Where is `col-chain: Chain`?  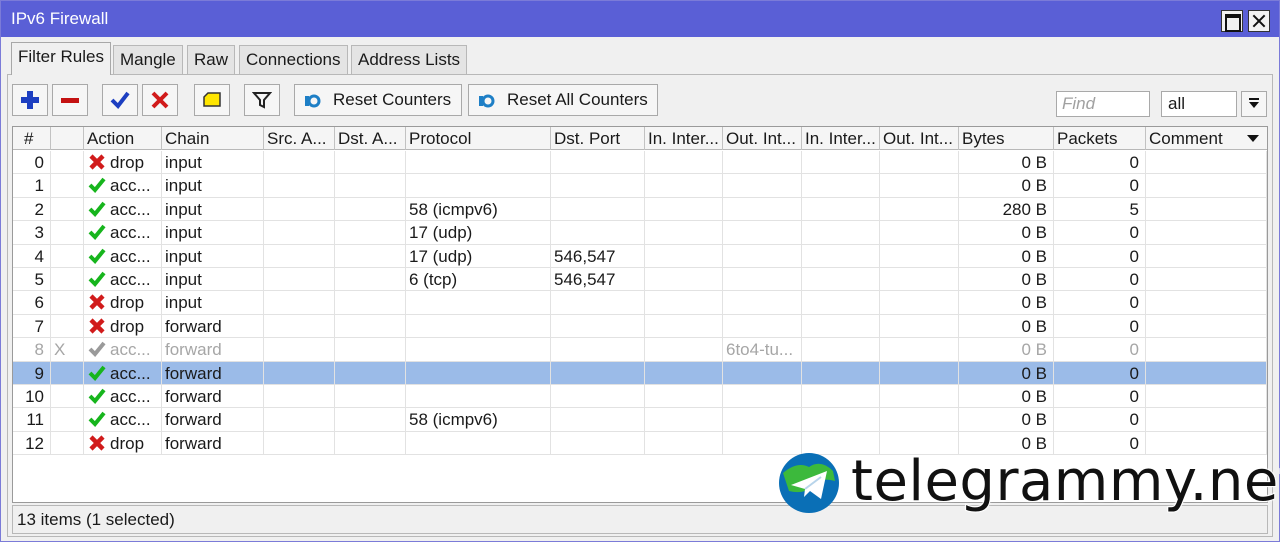
col-chain: Chain is located at coordinates (213, 138).